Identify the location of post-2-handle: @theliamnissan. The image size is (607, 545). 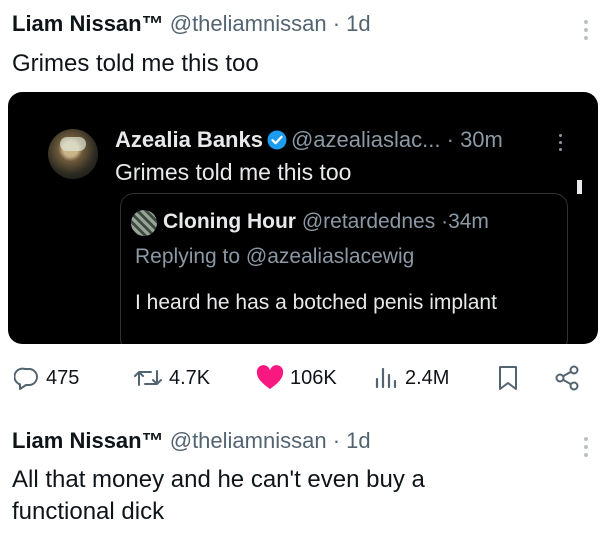
(248, 440).